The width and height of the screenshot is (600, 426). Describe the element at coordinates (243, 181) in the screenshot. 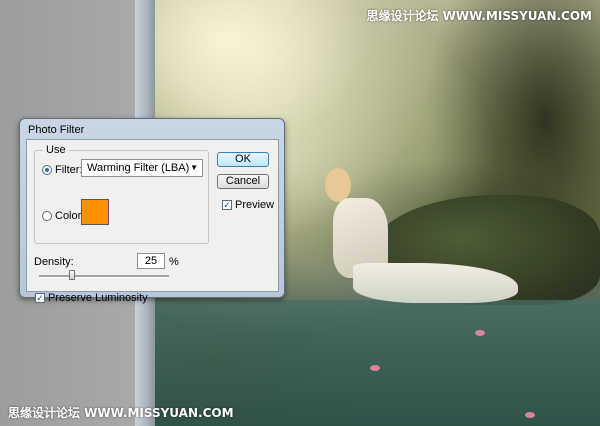

I see `cancel-button: Cancel` at that location.